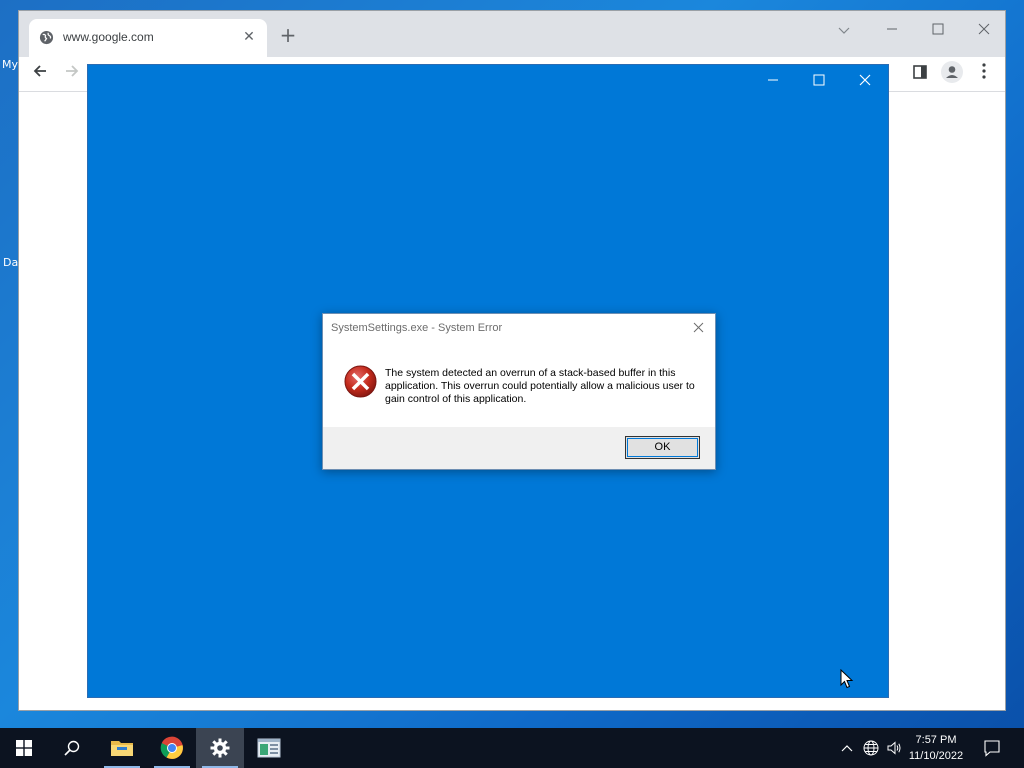  What do you see at coordinates (512, 34) in the screenshot?
I see `browser-tabstrip: www.google.com ✕ +` at bounding box center [512, 34].